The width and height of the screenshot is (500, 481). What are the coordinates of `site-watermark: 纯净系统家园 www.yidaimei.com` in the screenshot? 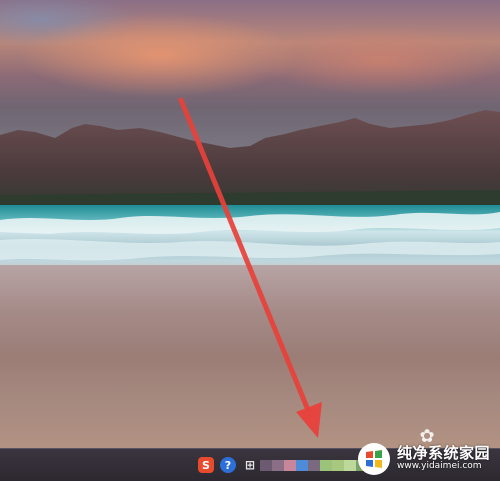 It's located at (427, 459).